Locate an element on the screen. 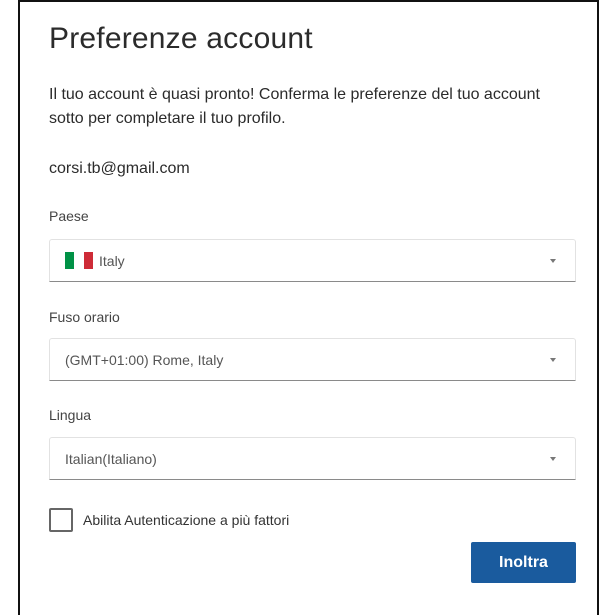 Image resolution: width=599 pixels, height=615 pixels. language-select: Italian(Italiano) is located at coordinates (312, 458).